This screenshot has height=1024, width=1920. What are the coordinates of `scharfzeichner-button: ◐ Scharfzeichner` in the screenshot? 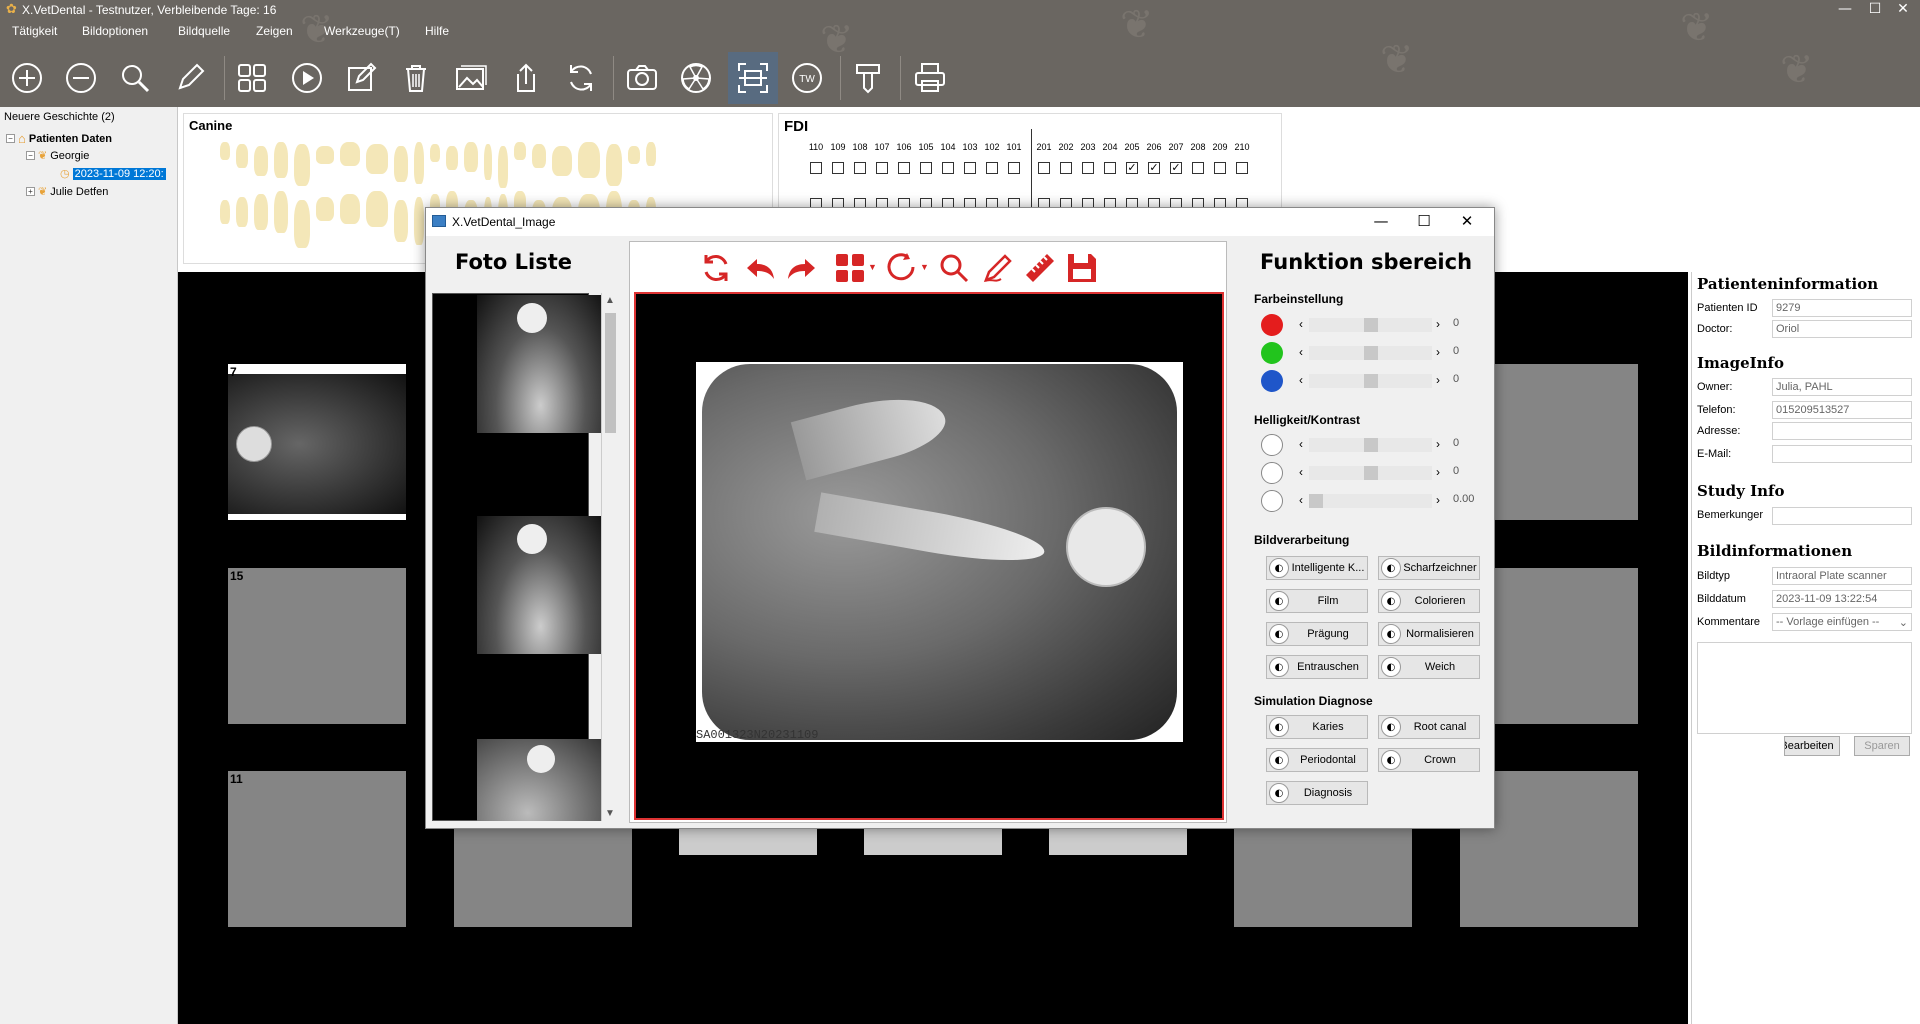 It's located at (1429, 568).